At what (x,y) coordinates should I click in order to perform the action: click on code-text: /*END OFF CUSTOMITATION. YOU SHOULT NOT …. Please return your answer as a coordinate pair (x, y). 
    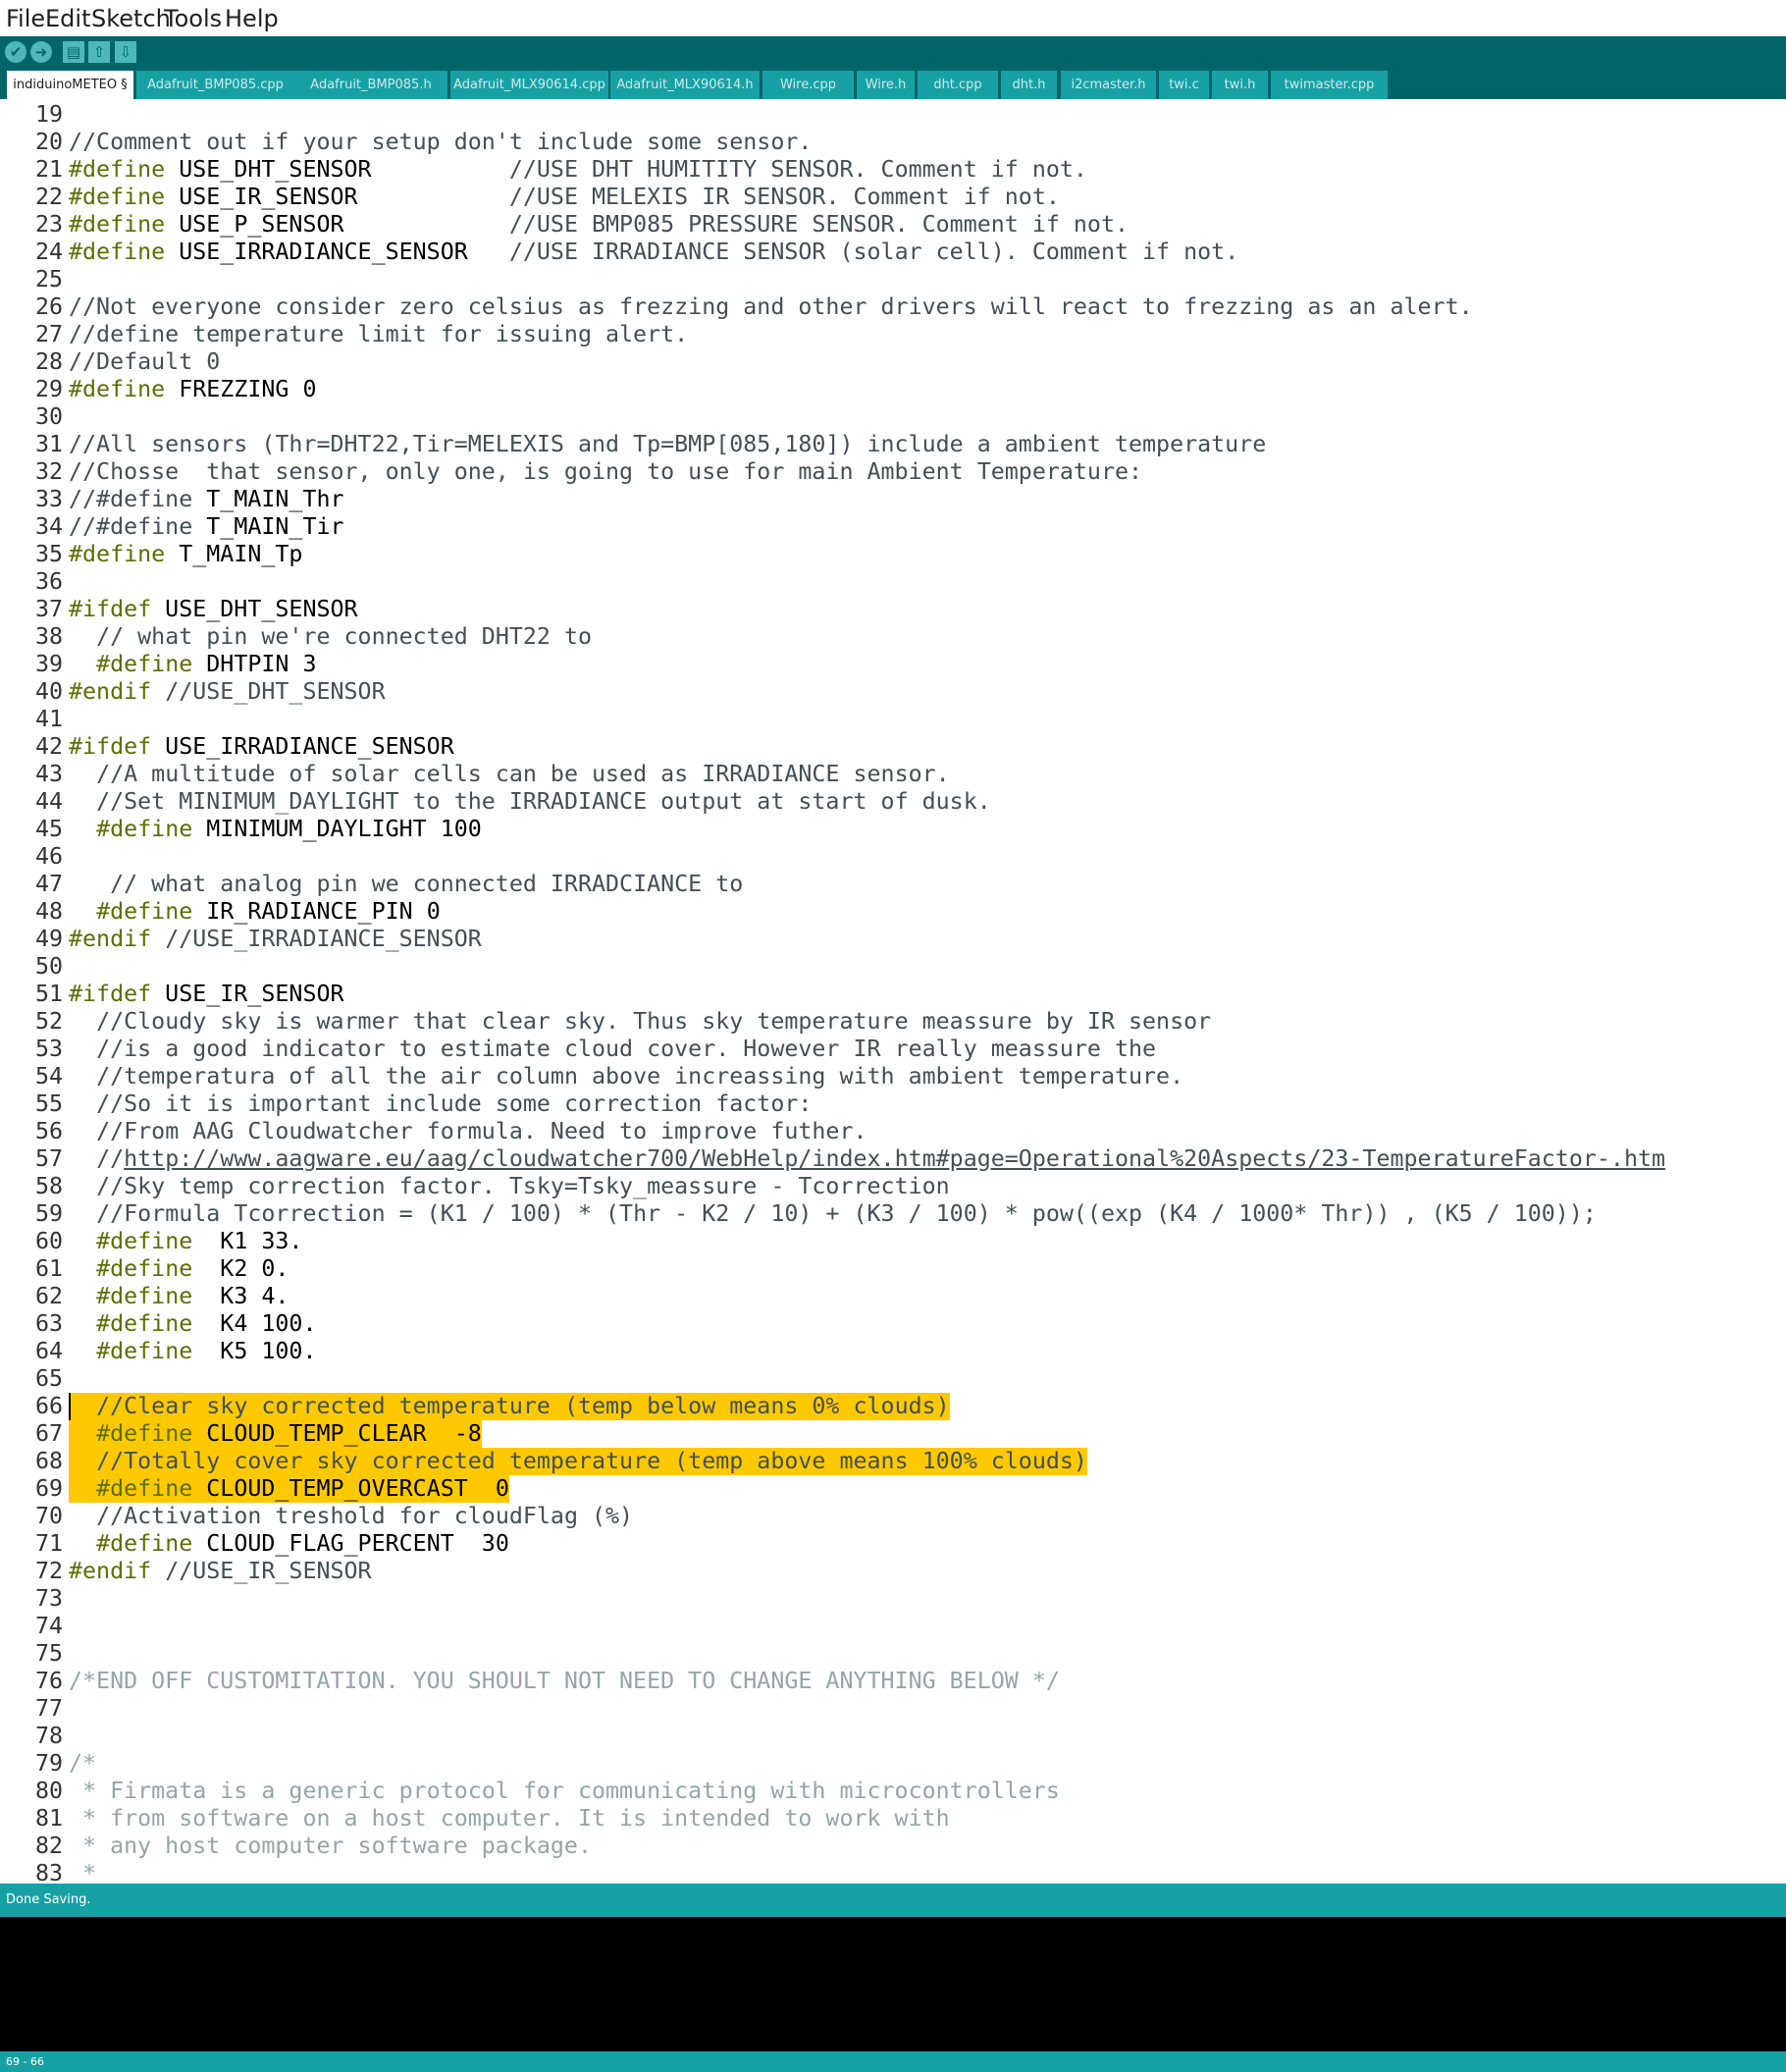
    Looking at the image, I should click on (564, 1681).